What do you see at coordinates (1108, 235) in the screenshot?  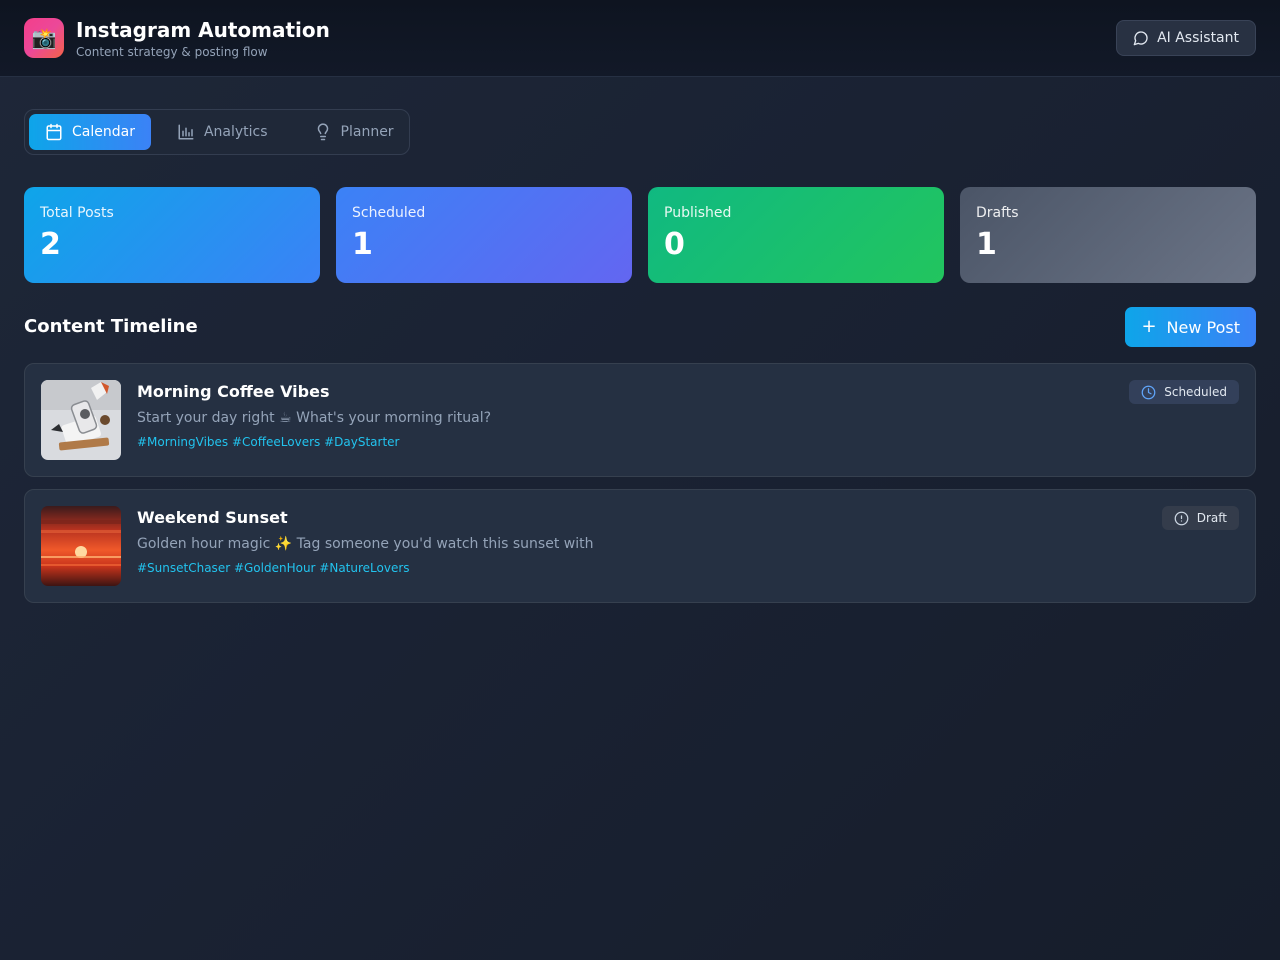 I see `stat-card-drafts: Drafts 1` at bounding box center [1108, 235].